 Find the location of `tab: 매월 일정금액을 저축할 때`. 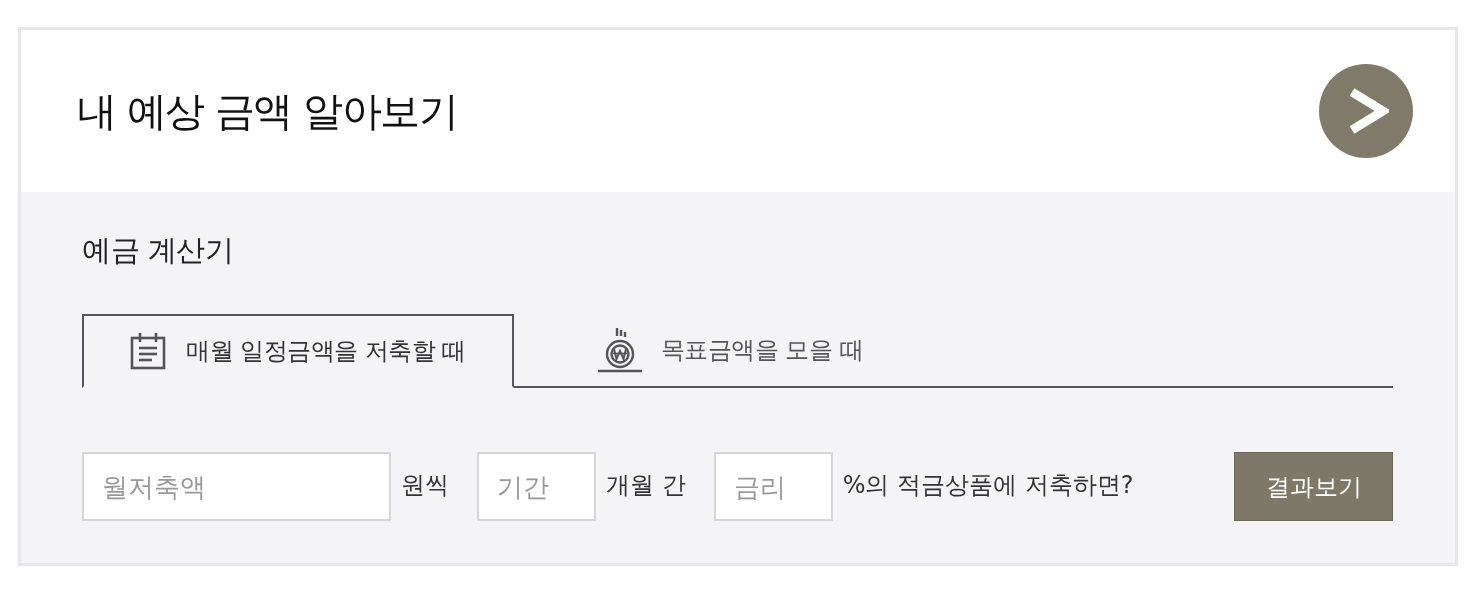

tab: 매월 일정금액을 저축할 때 is located at coordinates (298, 351).